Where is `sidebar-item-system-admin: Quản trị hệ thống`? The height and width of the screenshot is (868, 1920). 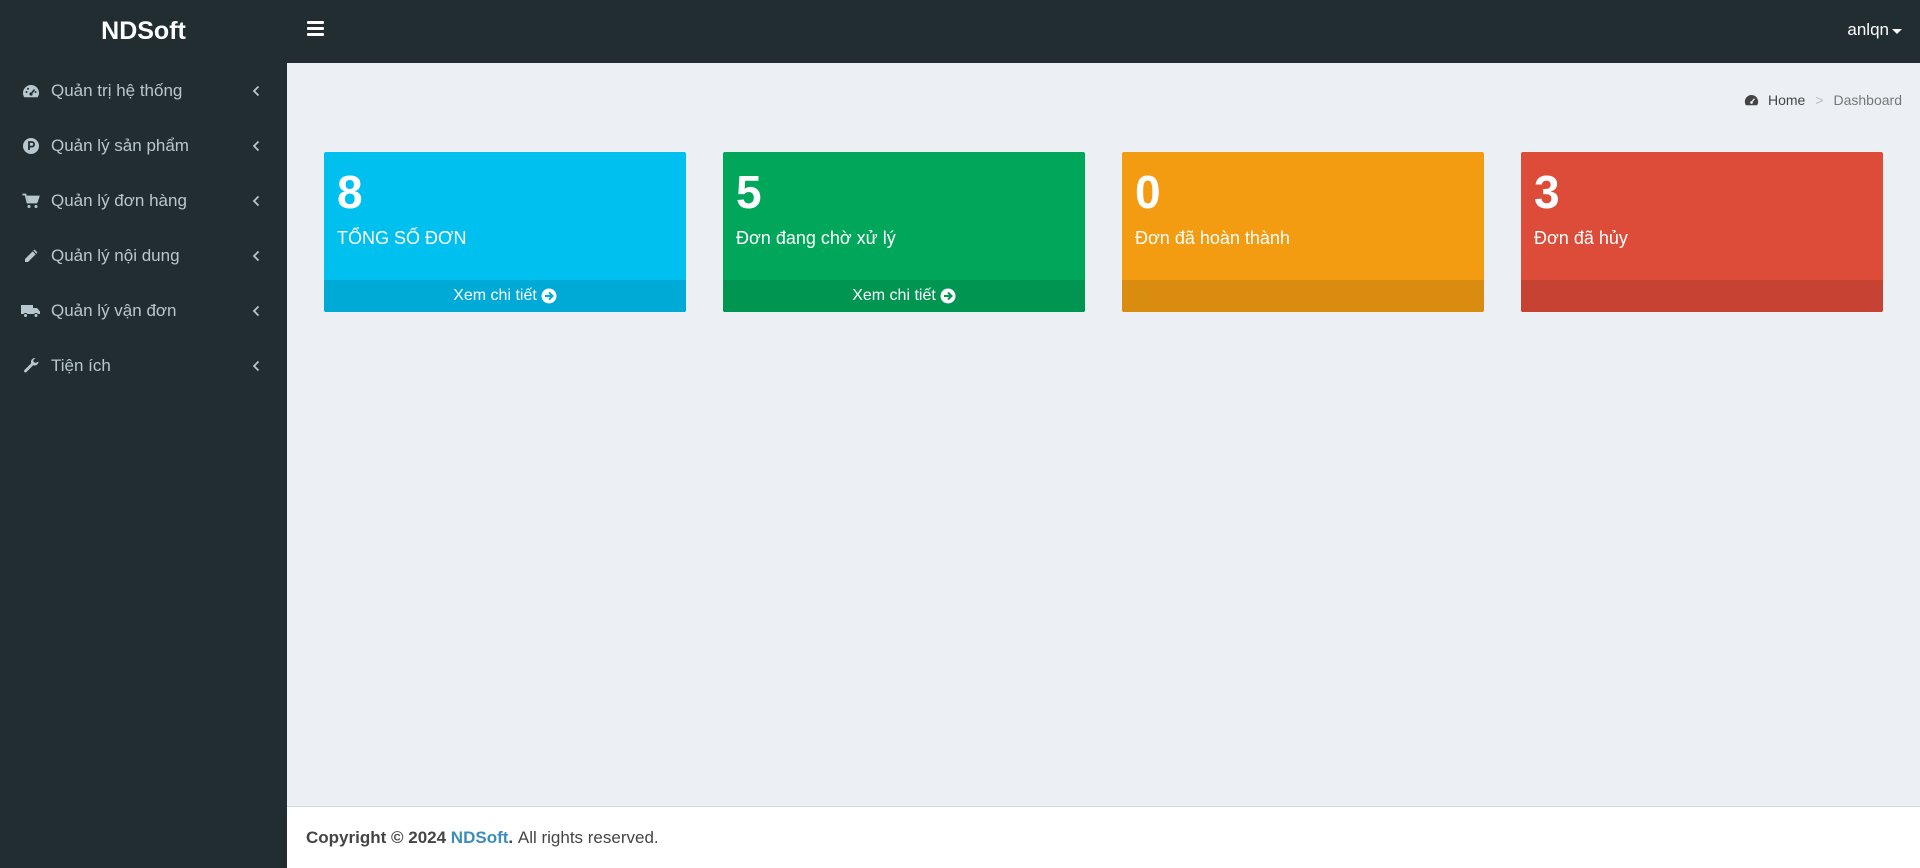 sidebar-item-system-admin: Quản trị hệ thống is located at coordinates (143, 90).